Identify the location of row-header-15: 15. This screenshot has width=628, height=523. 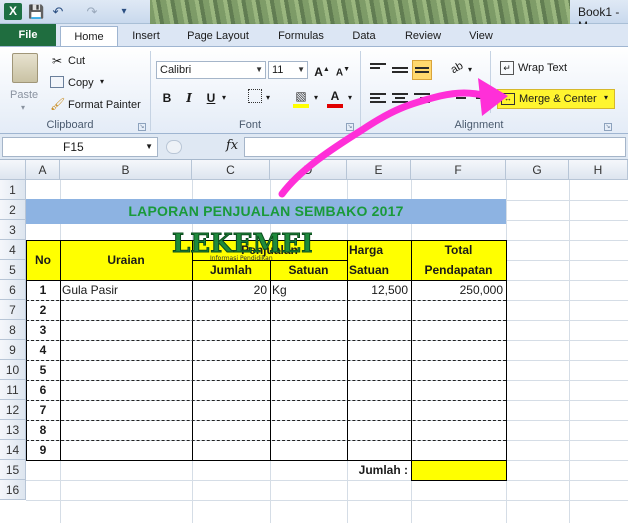
(13, 470).